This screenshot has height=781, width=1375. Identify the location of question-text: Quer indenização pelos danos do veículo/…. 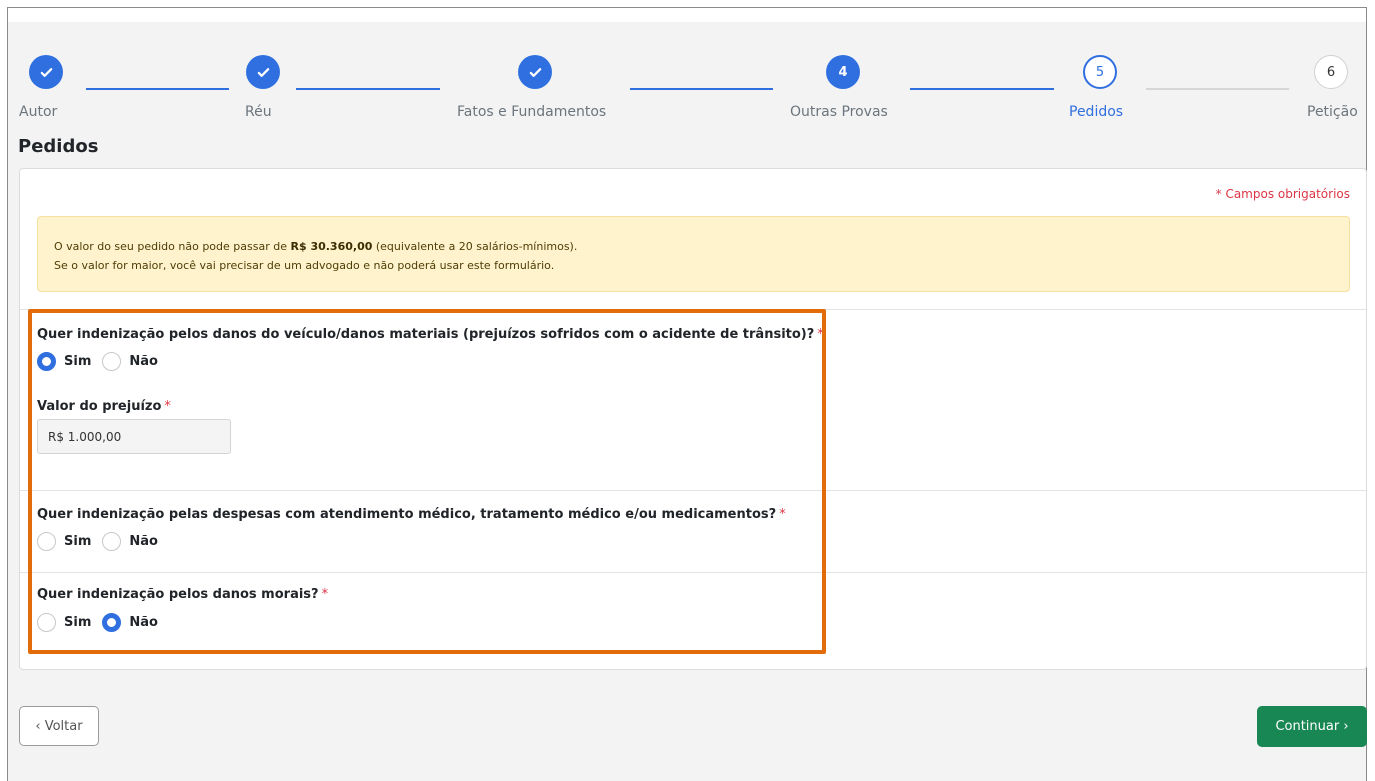
(426, 334).